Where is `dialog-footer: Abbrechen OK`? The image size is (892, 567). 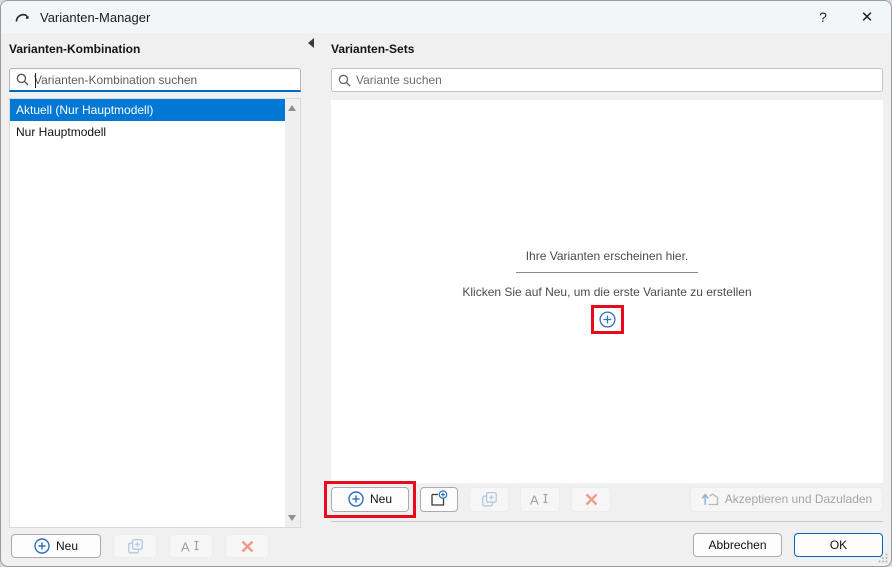
dialog-footer: Abbrechen OK is located at coordinates (607, 545).